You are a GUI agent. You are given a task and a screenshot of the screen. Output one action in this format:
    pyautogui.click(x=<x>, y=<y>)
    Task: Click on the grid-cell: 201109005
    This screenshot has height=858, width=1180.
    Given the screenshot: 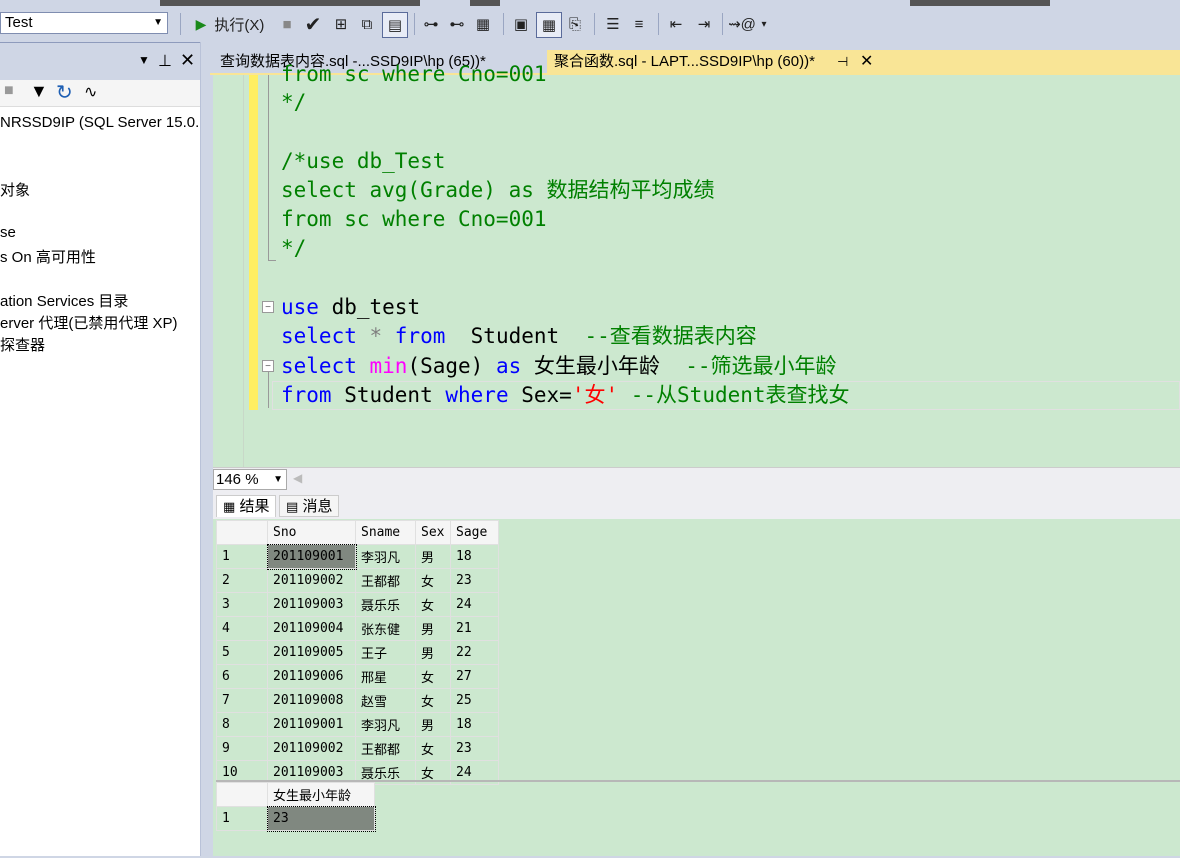 What is the action you would take?
    pyautogui.click(x=311, y=652)
    